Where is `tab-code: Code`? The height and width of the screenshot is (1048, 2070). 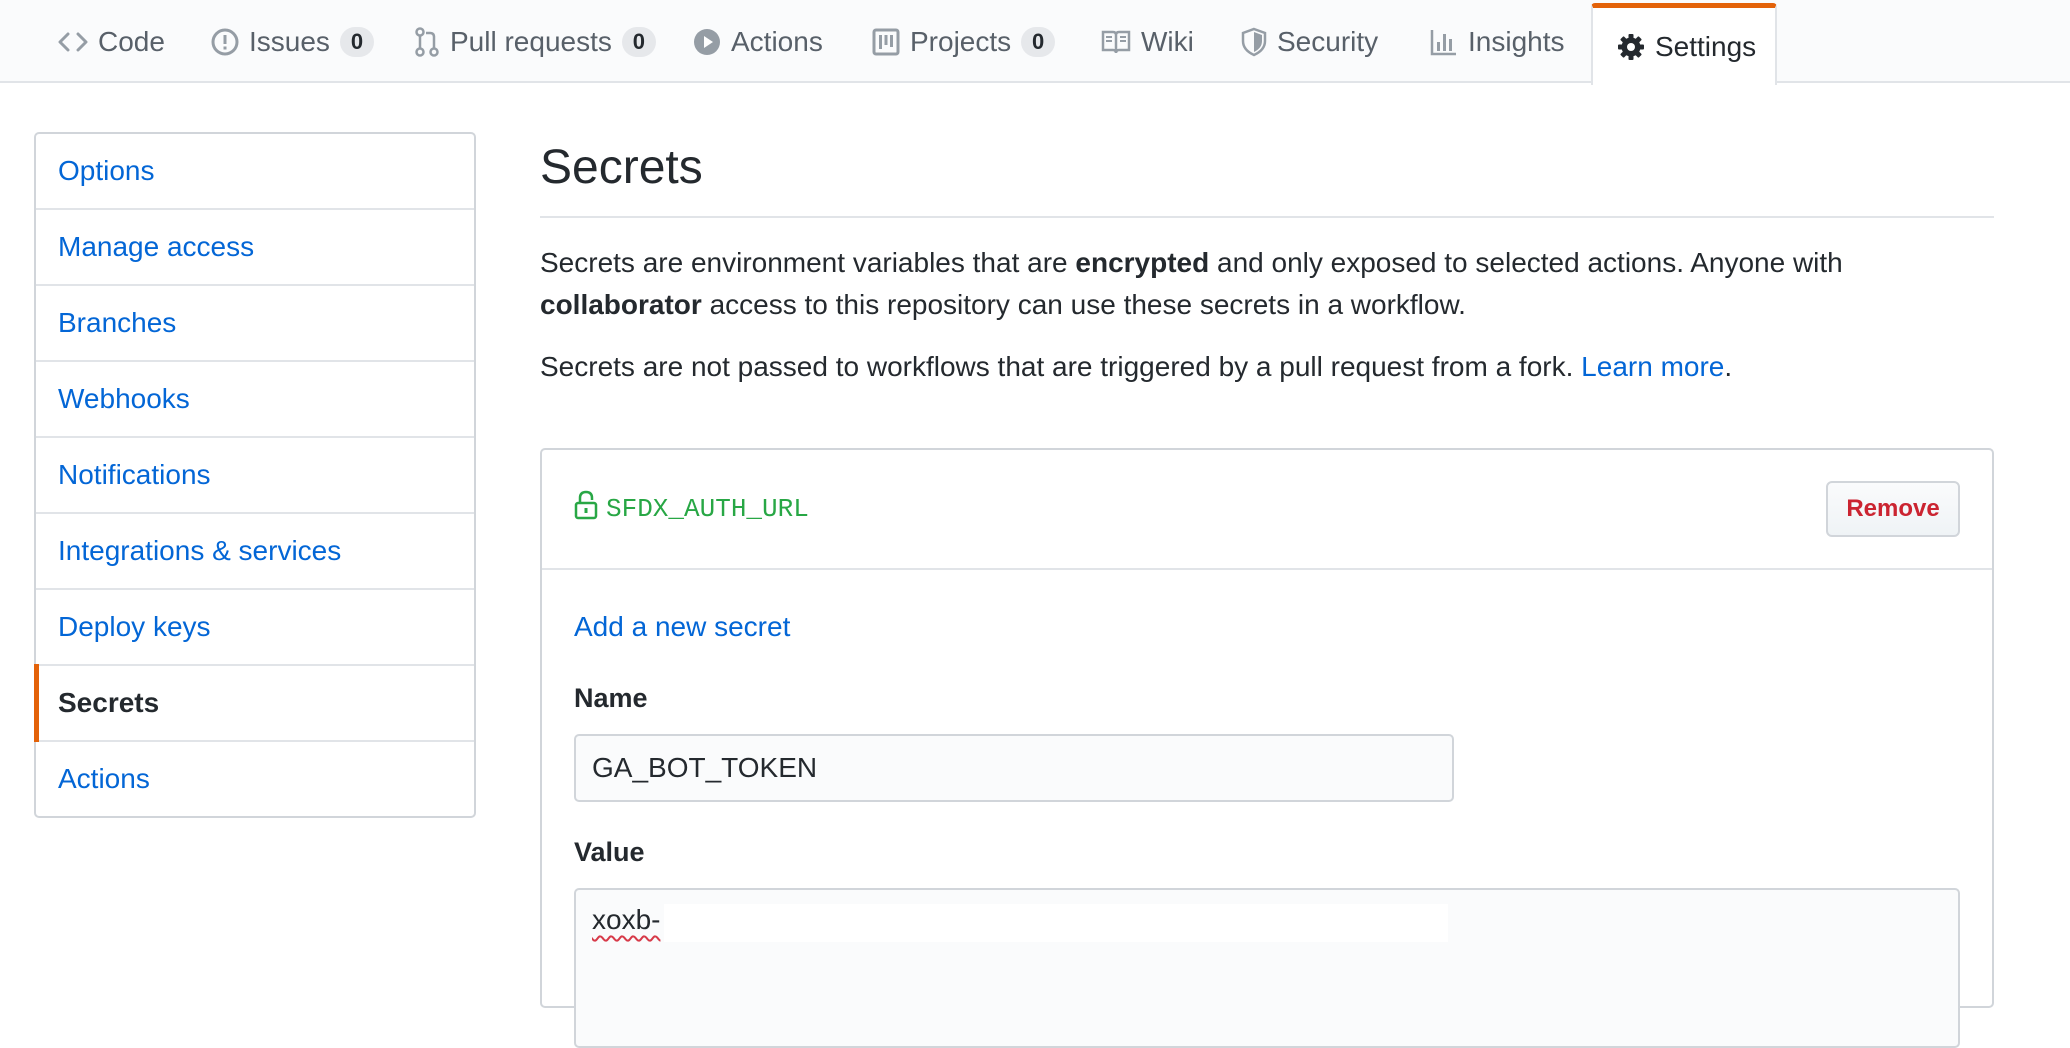
tab-code: Code is located at coordinates (111, 41).